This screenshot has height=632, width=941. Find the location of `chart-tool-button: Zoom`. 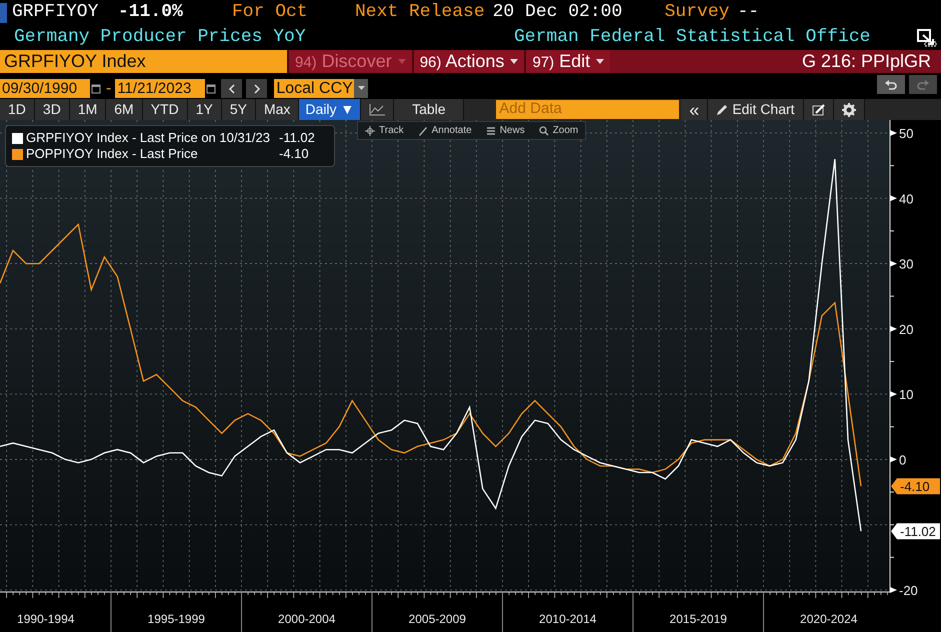

chart-tool-button: Zoom is located at coordinates (559, 130).